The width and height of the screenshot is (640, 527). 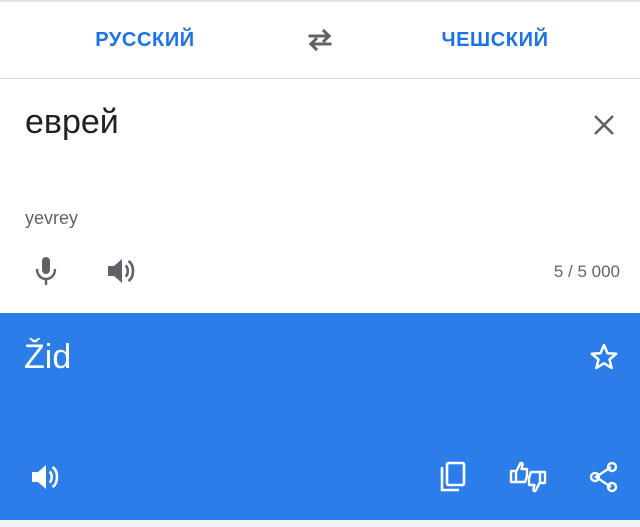 I want to click on swap-languages-button, so click(x=320, y=40).